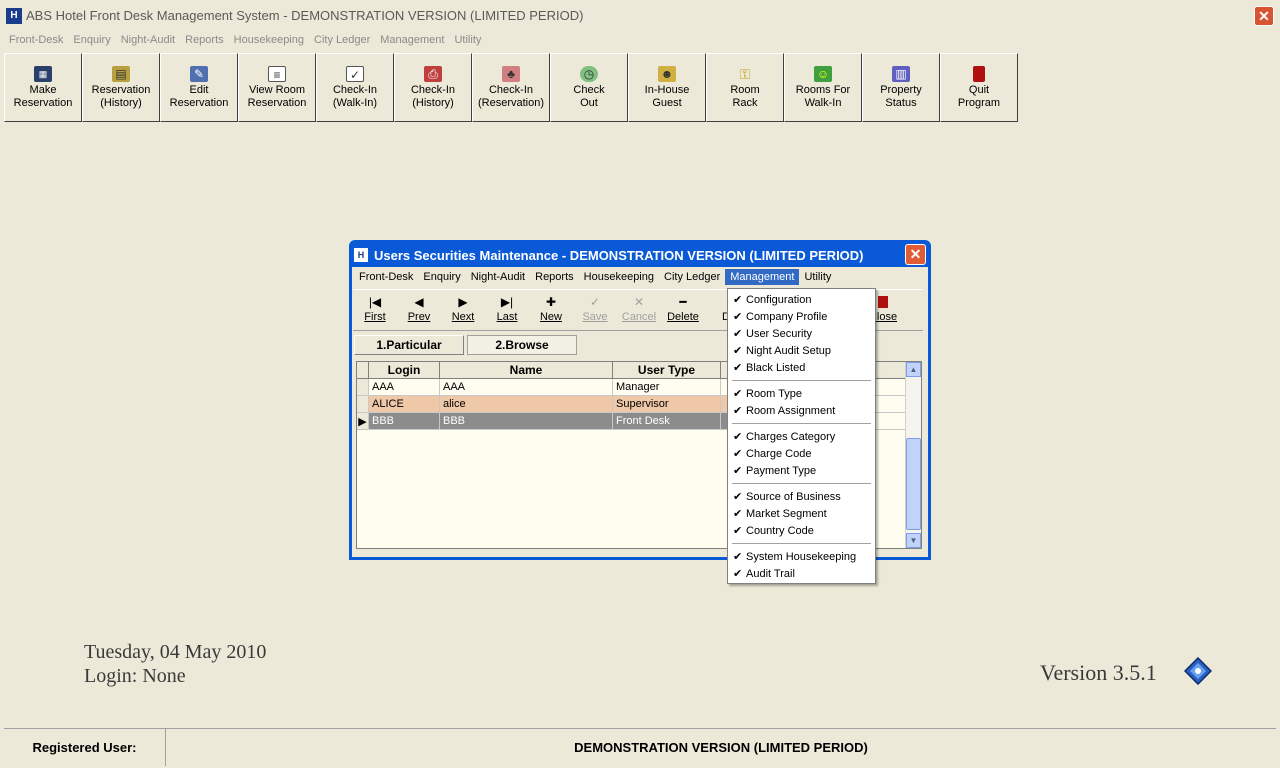  Describe the element at coordinates (801, 393) in the screenshot. I see `menu-item-room-type: ✔ Room Type` at that location.